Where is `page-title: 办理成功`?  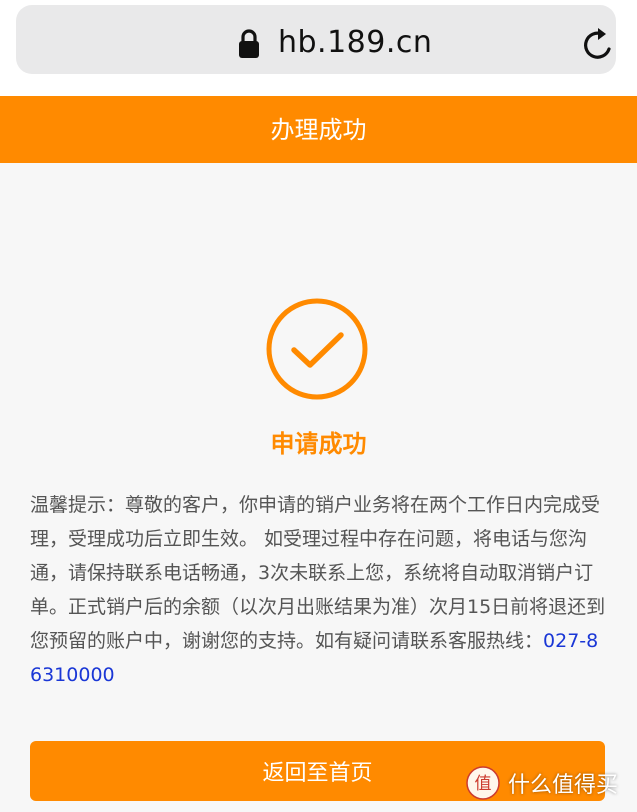
page-title: 办理成功 is located at coordinates (318, 129).